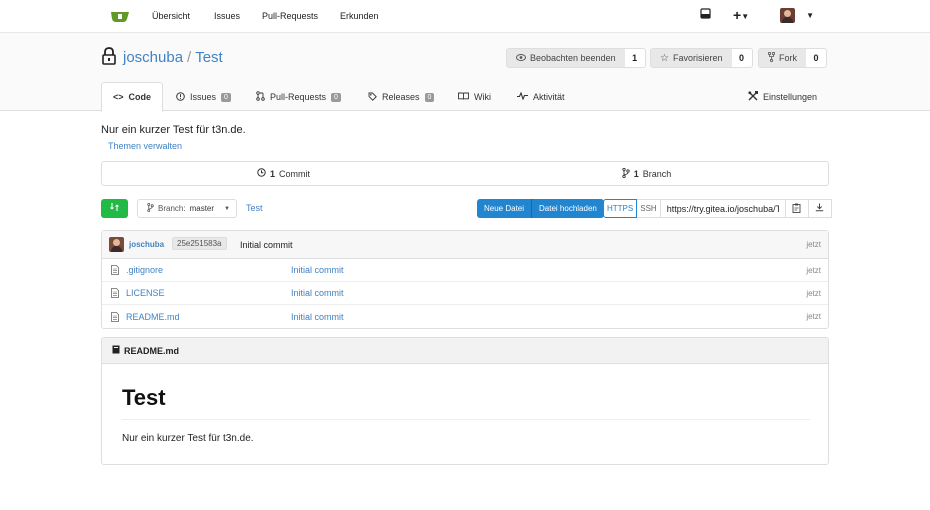 The width and height of the screenshot is (930, 510). I want to click on fork-button: Fork, so click(782, 58).